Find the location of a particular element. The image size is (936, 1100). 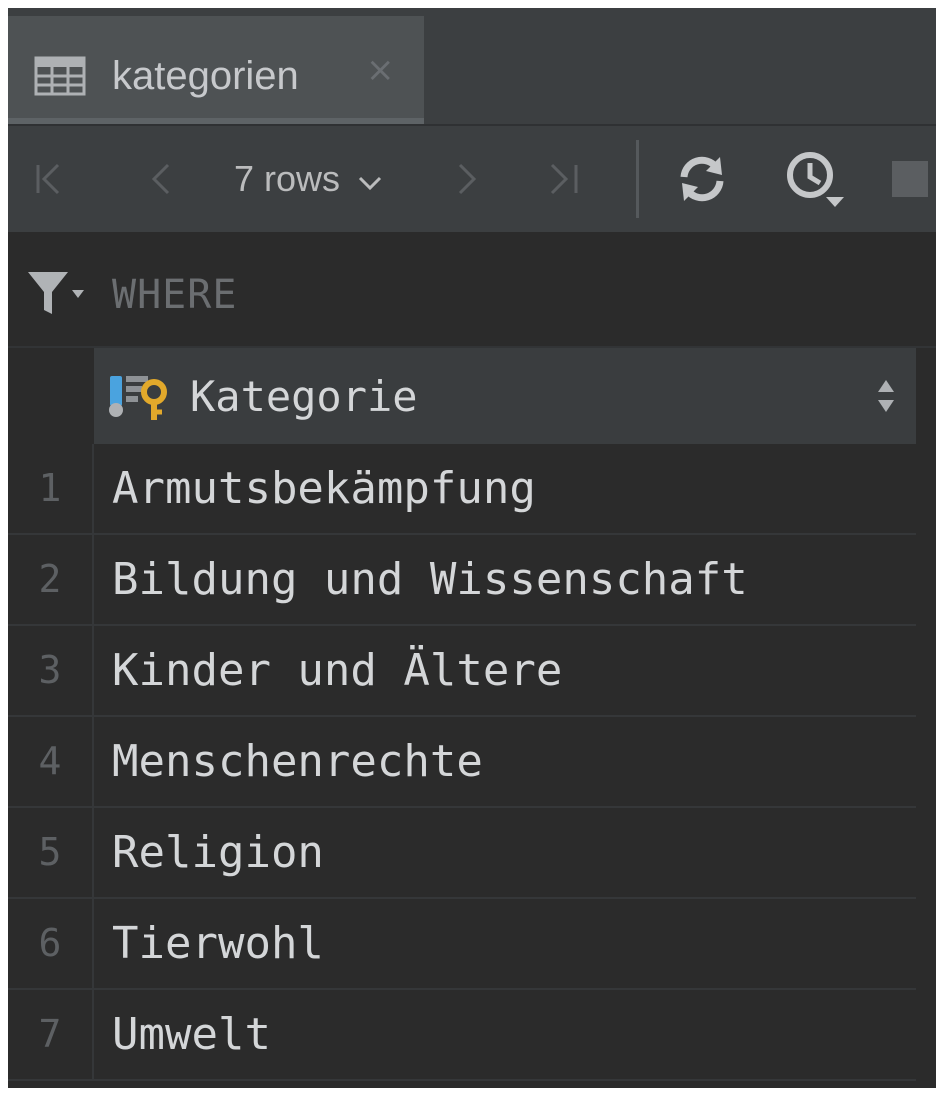

grid-header: Kategorie is located at coordinates (472, 396).